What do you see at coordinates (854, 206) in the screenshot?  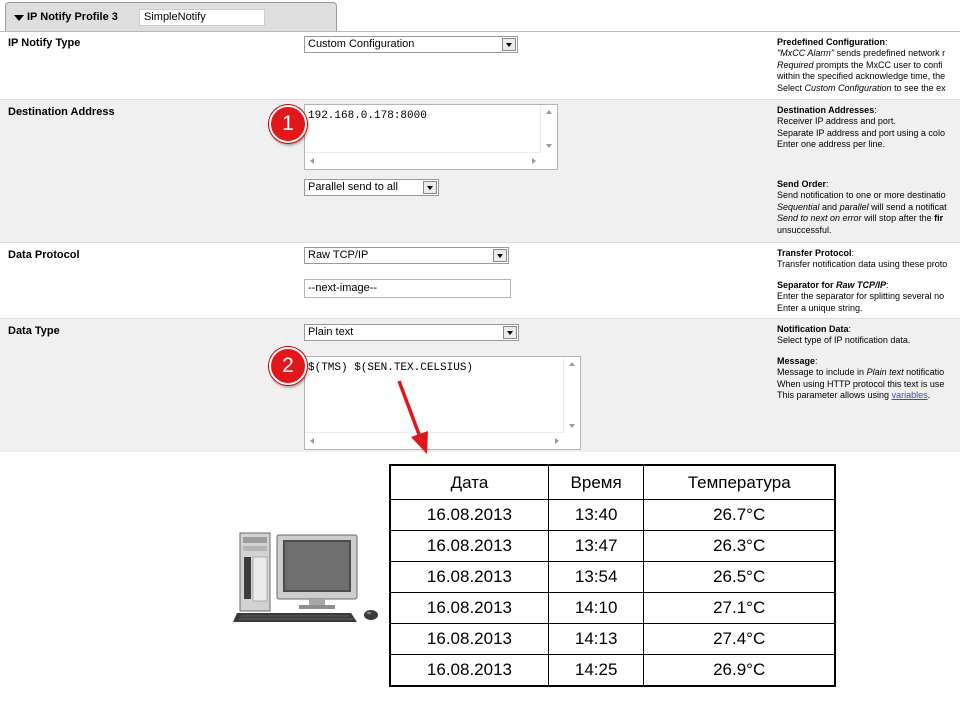 I see `help-text: parallel` at bounding box center [854, 206].